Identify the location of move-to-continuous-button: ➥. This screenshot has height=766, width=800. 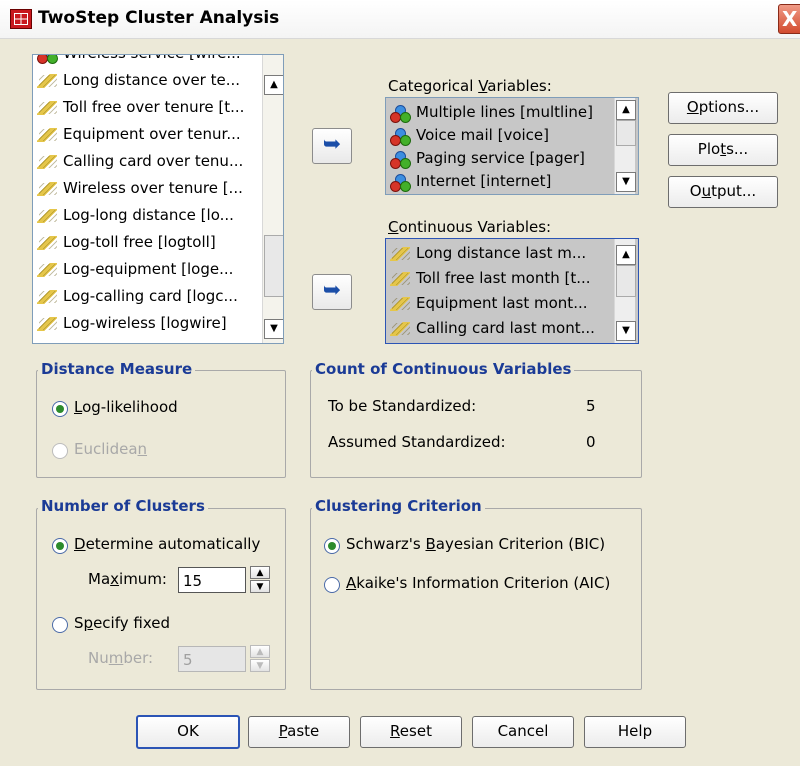
(332, 292).